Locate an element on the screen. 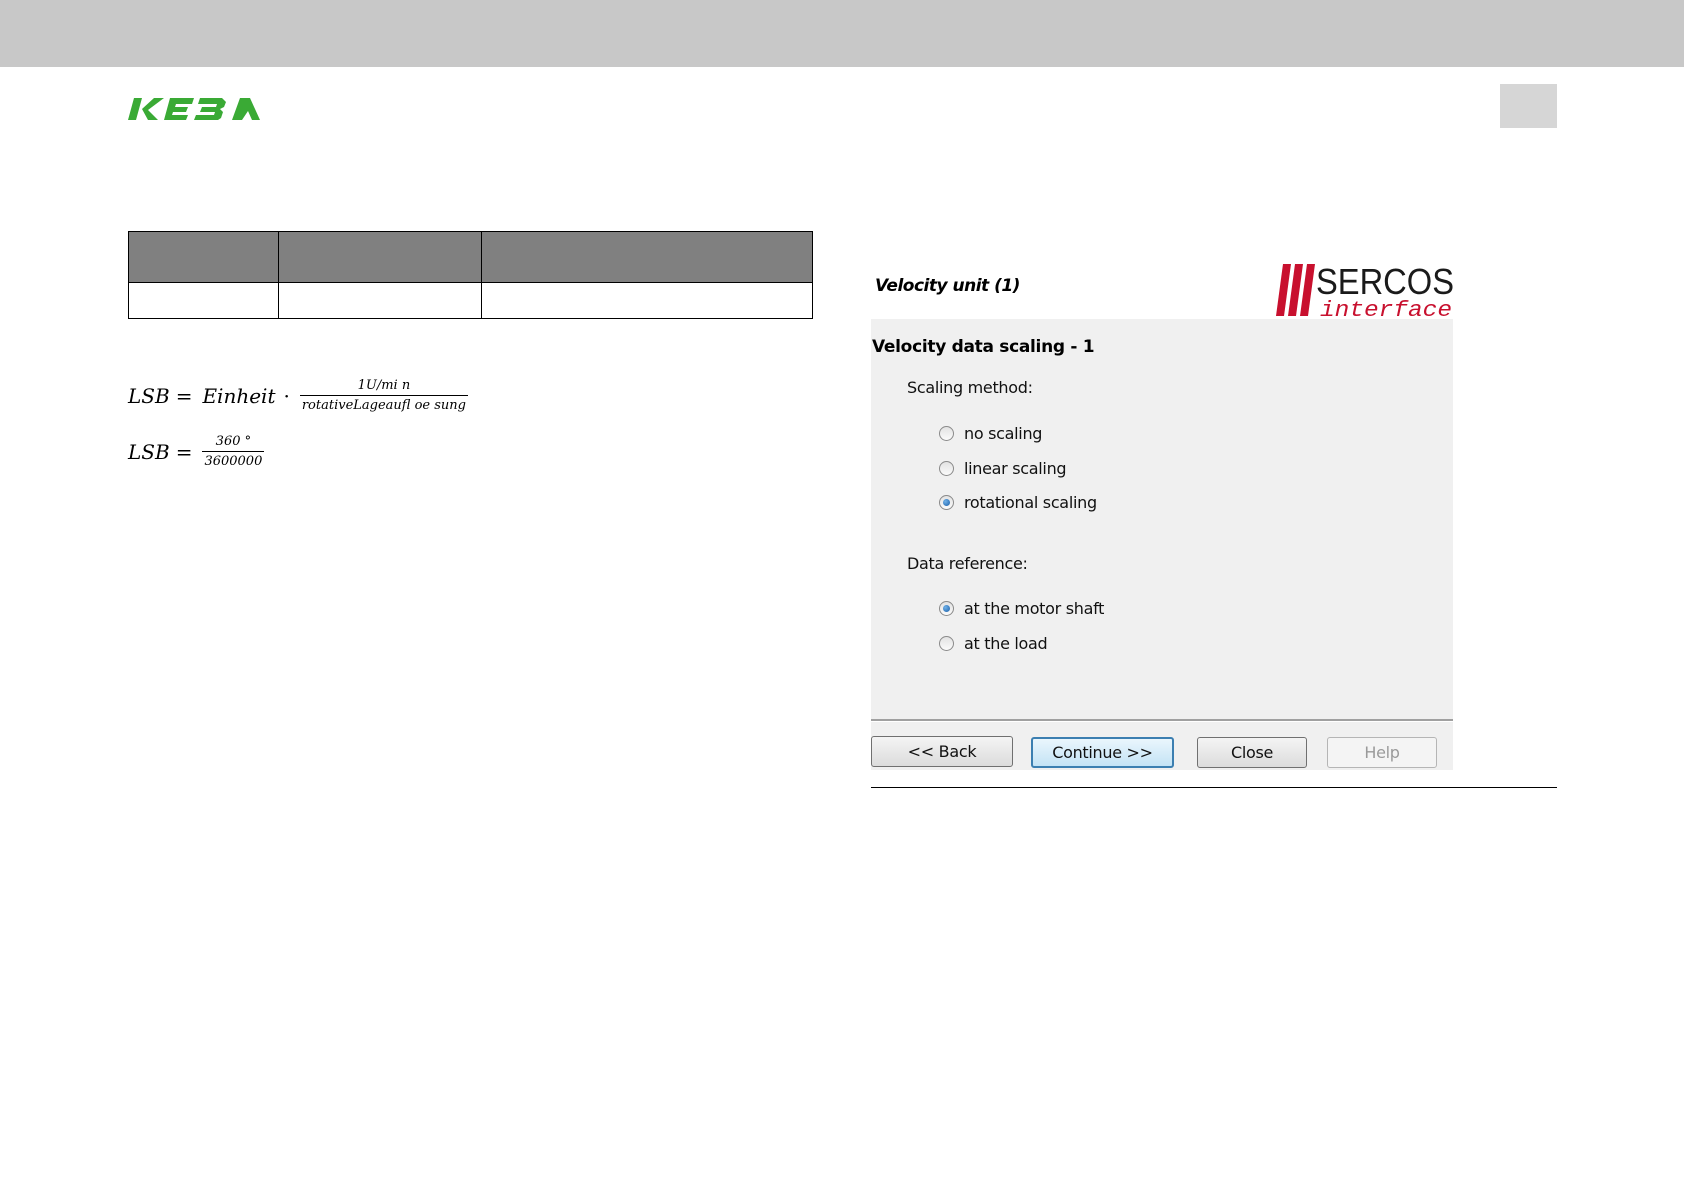  radio-motor-shaft: at the motor shaft is located at coordinates (1021, 608).